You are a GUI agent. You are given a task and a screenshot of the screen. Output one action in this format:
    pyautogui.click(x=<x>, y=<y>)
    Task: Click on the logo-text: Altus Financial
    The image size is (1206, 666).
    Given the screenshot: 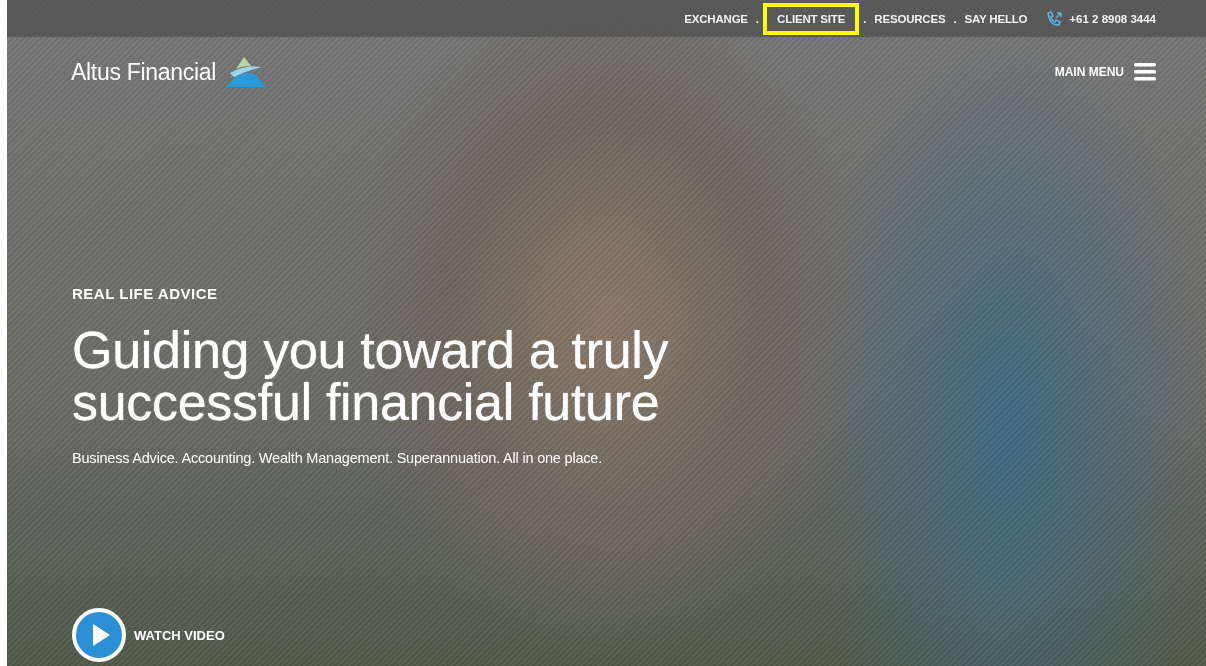 What is the action you would take?
    pyautogui.click(x=144, y=72)
    